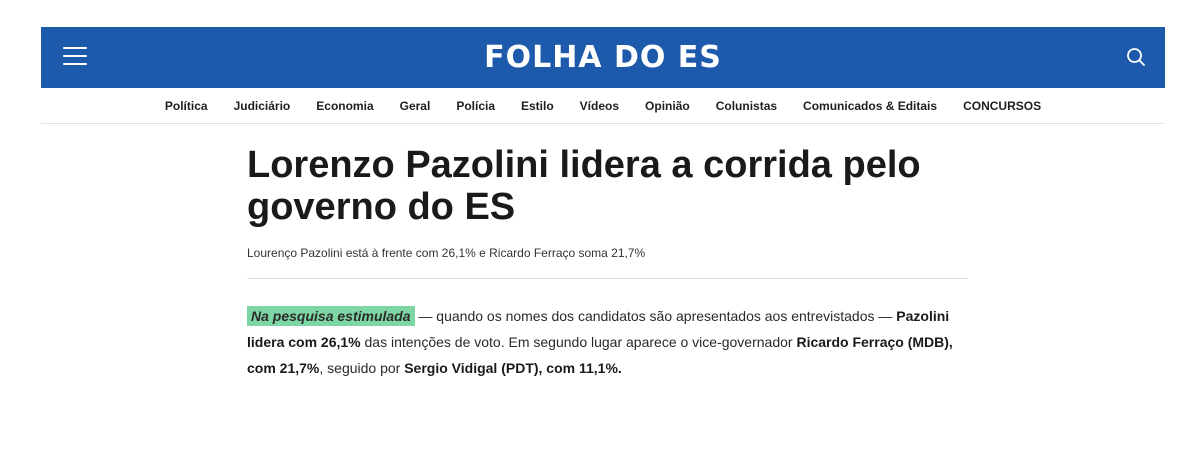 This screenshot has height=465, width=1200. I want to click on bold-text: Sergio Vidigal (PDT), com 11,1%., so click(513, 368).